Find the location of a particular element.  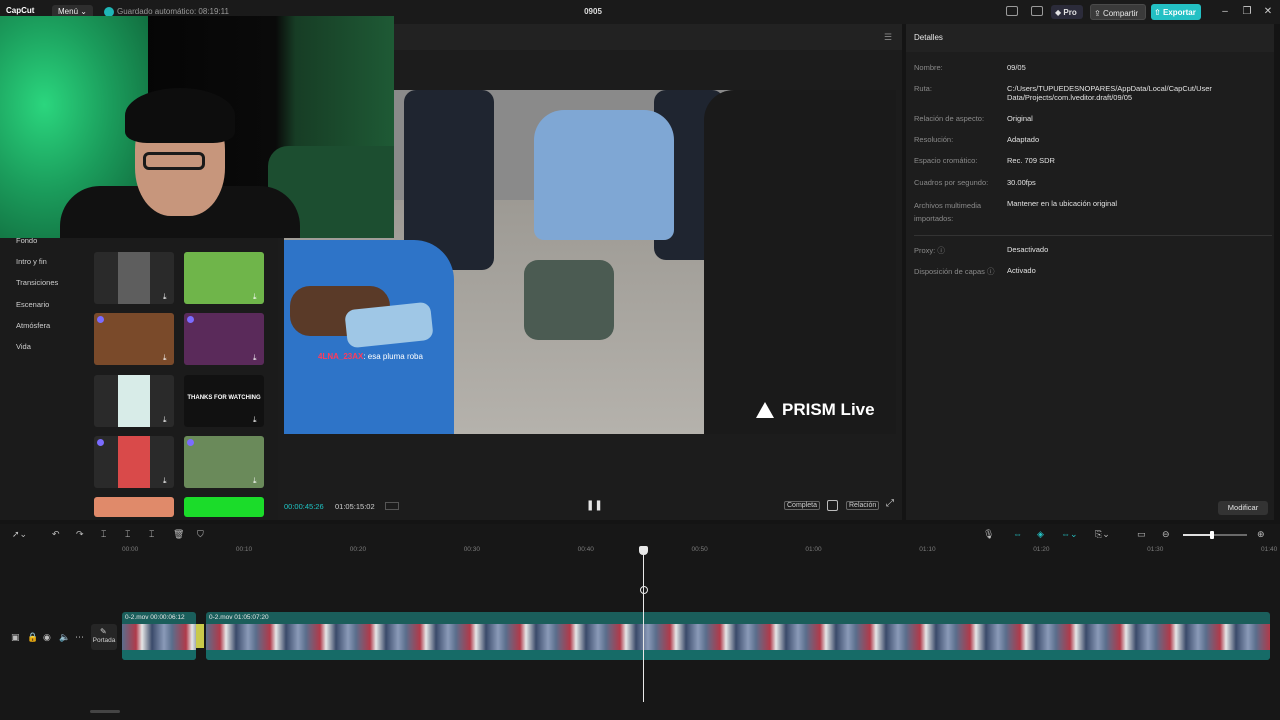

ruler-tick: 00:00 is located at coordinates (130, 549).